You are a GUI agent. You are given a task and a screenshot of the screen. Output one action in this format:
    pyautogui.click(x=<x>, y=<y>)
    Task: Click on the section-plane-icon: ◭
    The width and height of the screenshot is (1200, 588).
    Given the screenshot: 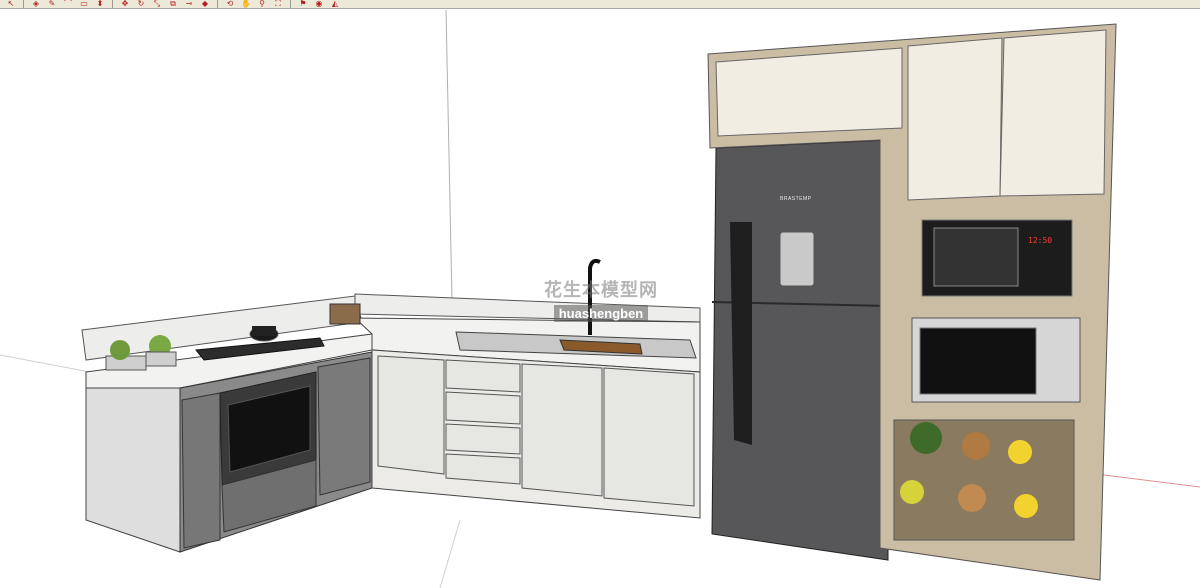 What is the action you would take?
    pyautogui.click(x=335, y=4)
    